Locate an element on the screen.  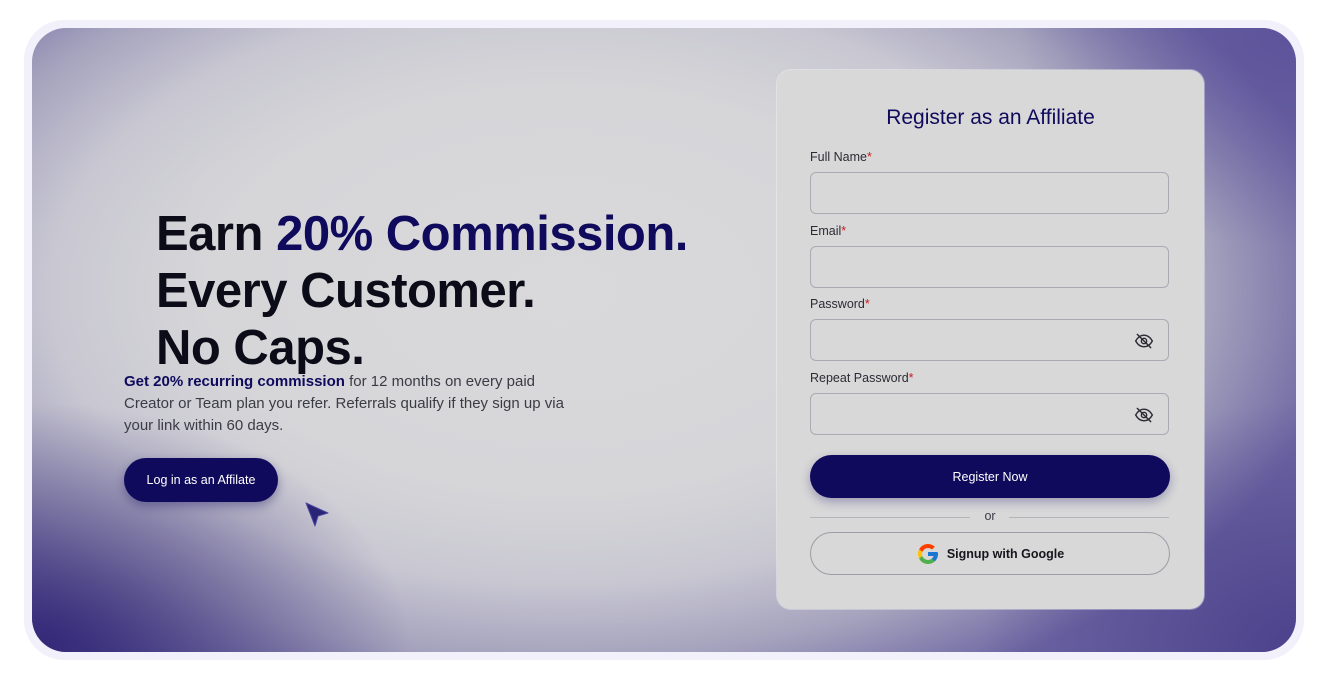
description-highlight: Get 20% recurring commission is located at coordinates (234, 381).